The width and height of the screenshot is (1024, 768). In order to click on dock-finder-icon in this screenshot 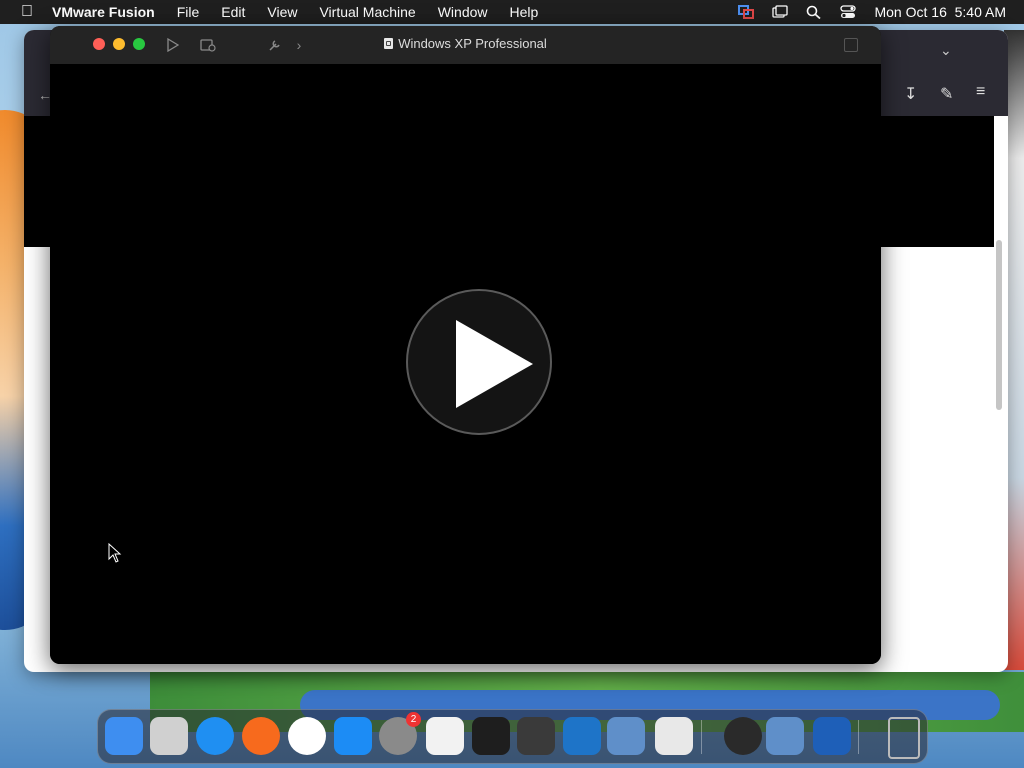, I will do `click(124, 736)`.